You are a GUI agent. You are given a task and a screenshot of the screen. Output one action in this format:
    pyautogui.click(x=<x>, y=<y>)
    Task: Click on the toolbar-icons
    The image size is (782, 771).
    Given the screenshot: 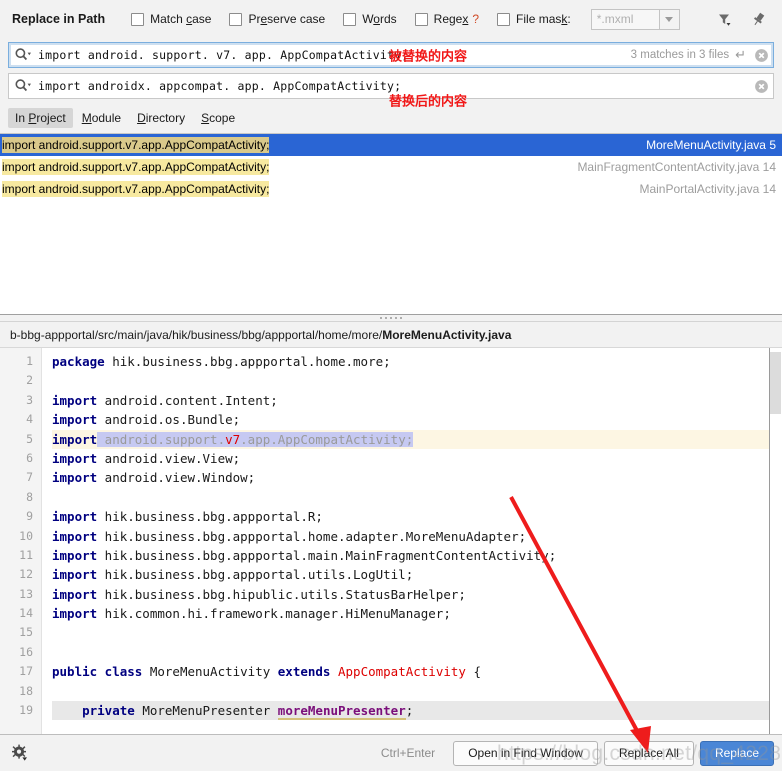 What is the action you would take?
    pyautogui.click(x=743, y=19)
    